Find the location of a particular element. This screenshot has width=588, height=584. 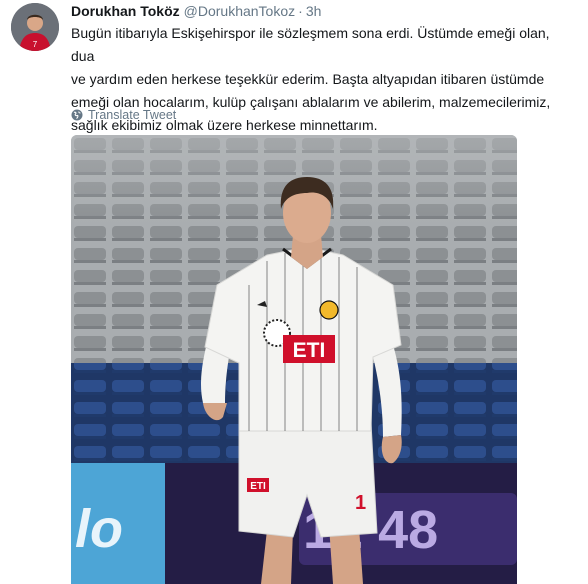

translate-label: Translate Tweet is located at coordinates (132, 115).